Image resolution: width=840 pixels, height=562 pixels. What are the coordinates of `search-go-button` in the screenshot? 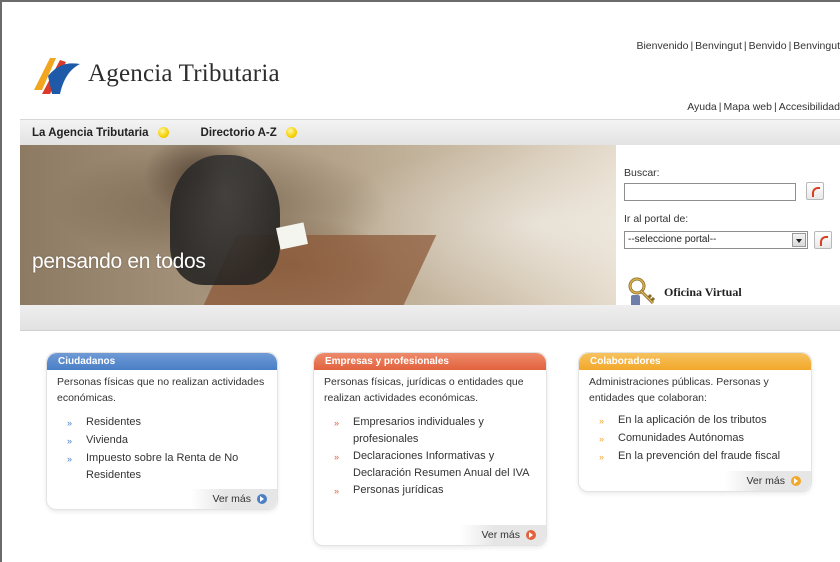 It's located at (815, 191).